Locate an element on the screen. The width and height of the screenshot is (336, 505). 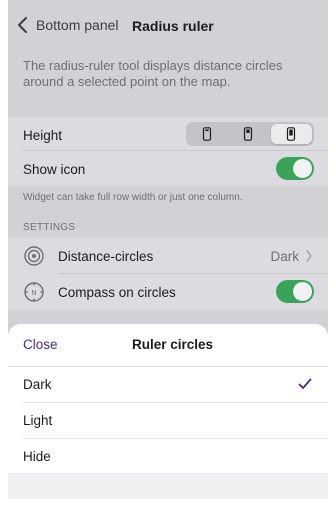
sheet-title: Ruler circles is located at coordinates (173, 344).